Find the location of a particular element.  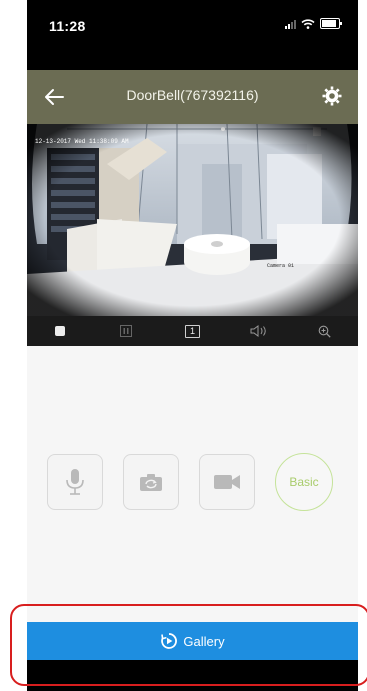

settings-gear-icon is located at coordinates (332, 96).